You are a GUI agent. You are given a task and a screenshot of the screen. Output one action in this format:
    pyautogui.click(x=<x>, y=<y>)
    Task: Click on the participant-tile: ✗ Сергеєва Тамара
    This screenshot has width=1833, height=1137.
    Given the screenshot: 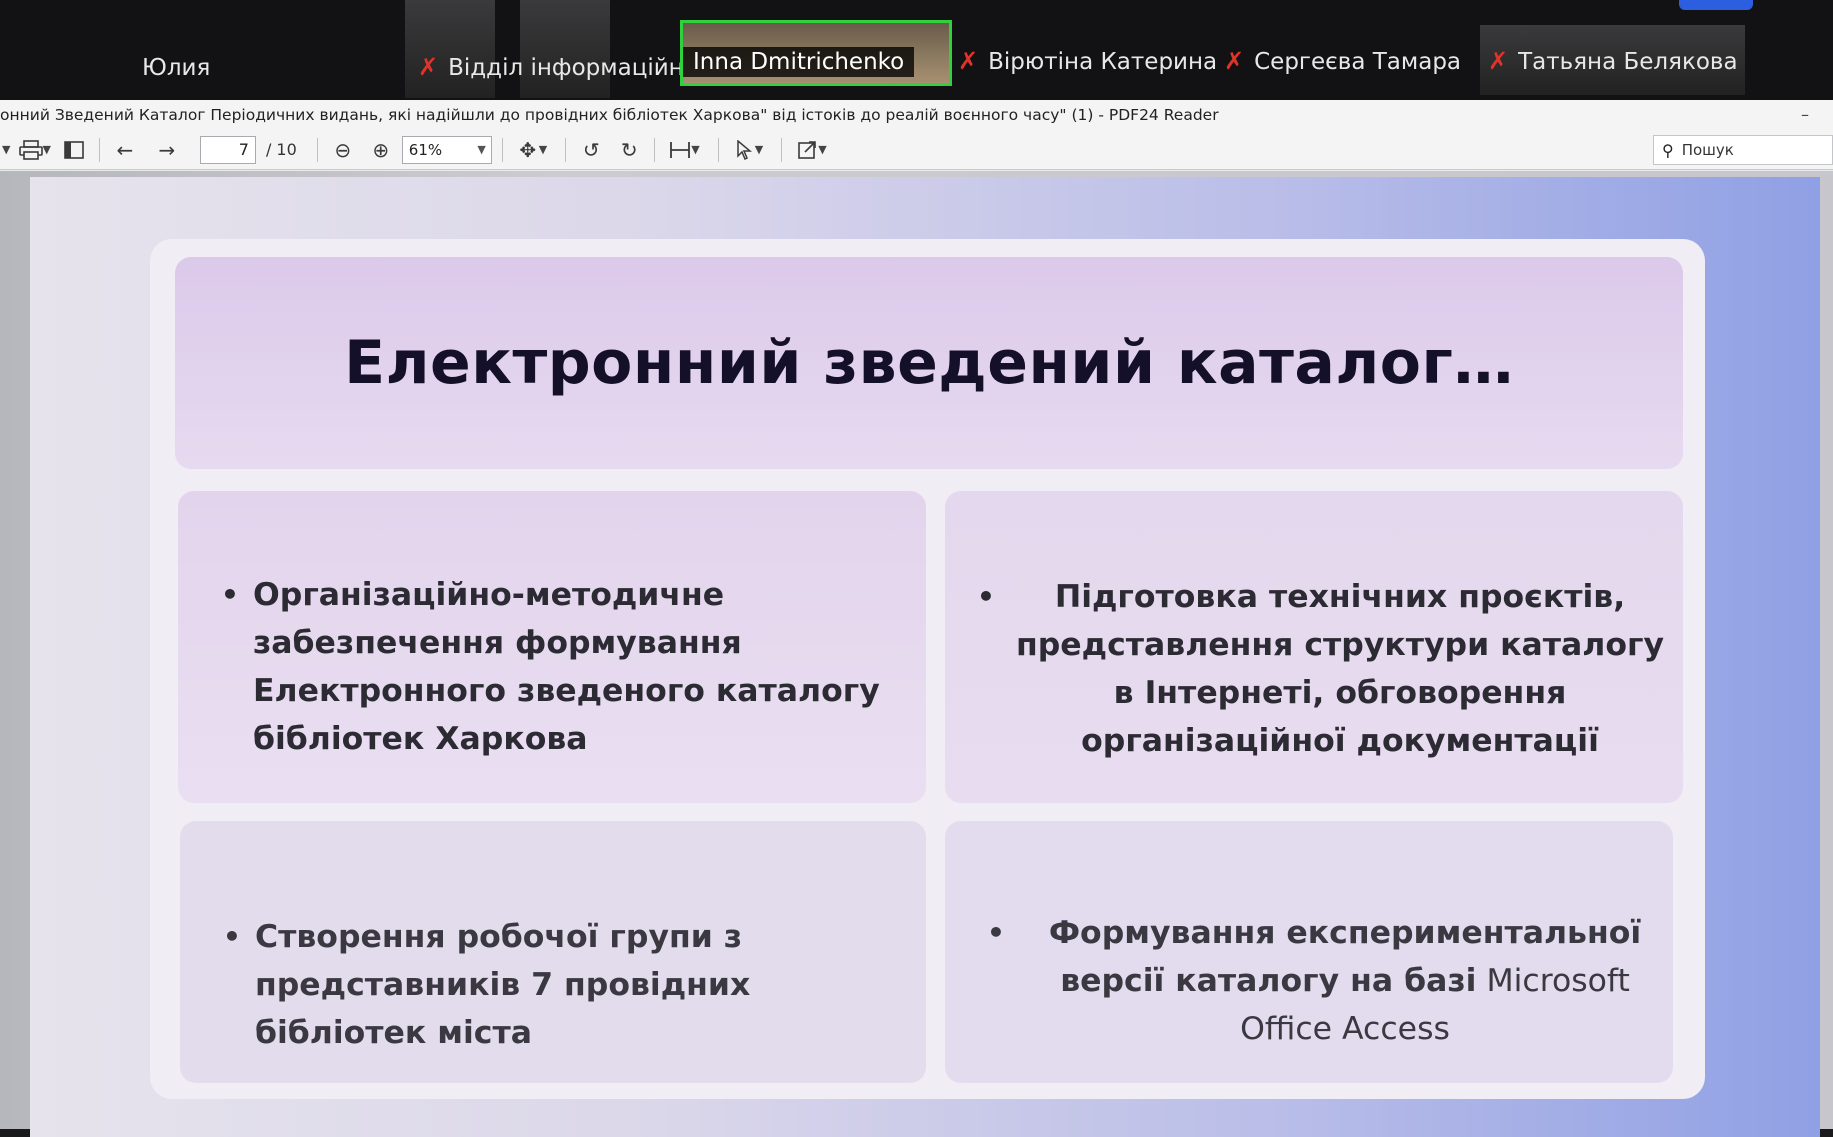 What is the action you would take?
    pyautogui.click(x=1342, y=47)
    